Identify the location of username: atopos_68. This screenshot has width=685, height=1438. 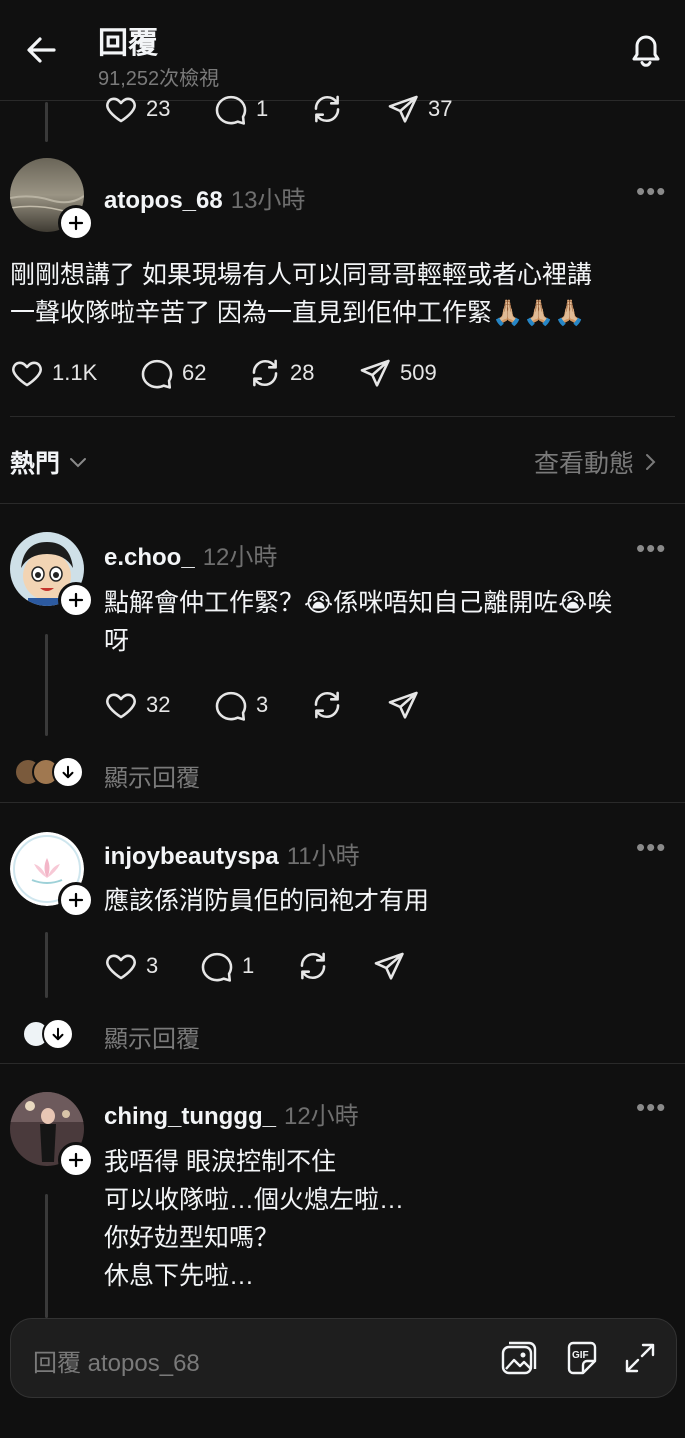
(163, 201).